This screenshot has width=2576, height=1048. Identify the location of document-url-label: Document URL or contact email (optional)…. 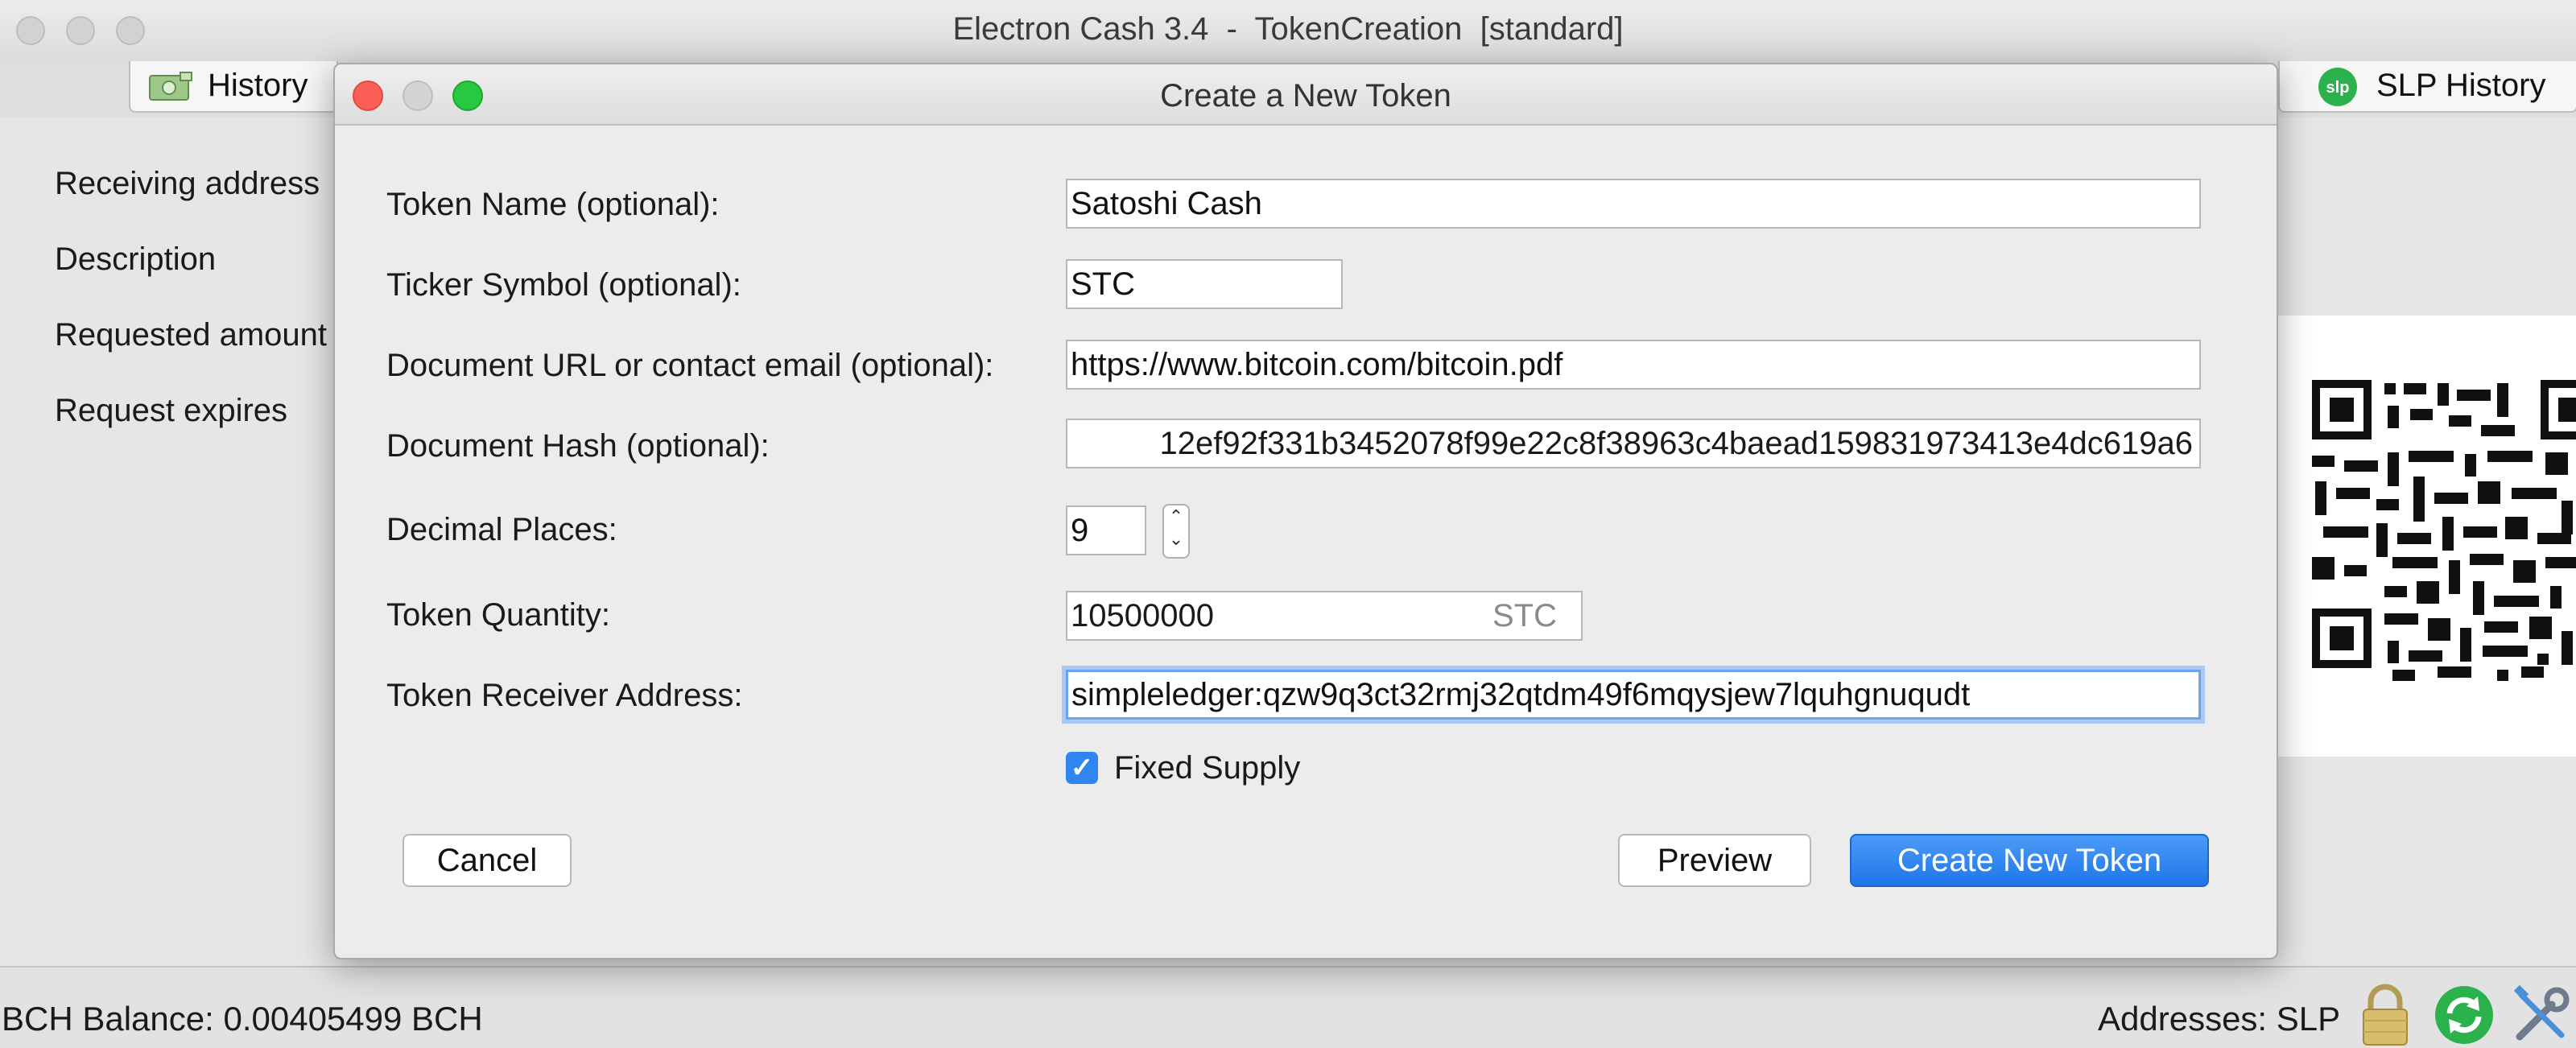
(690, 366).